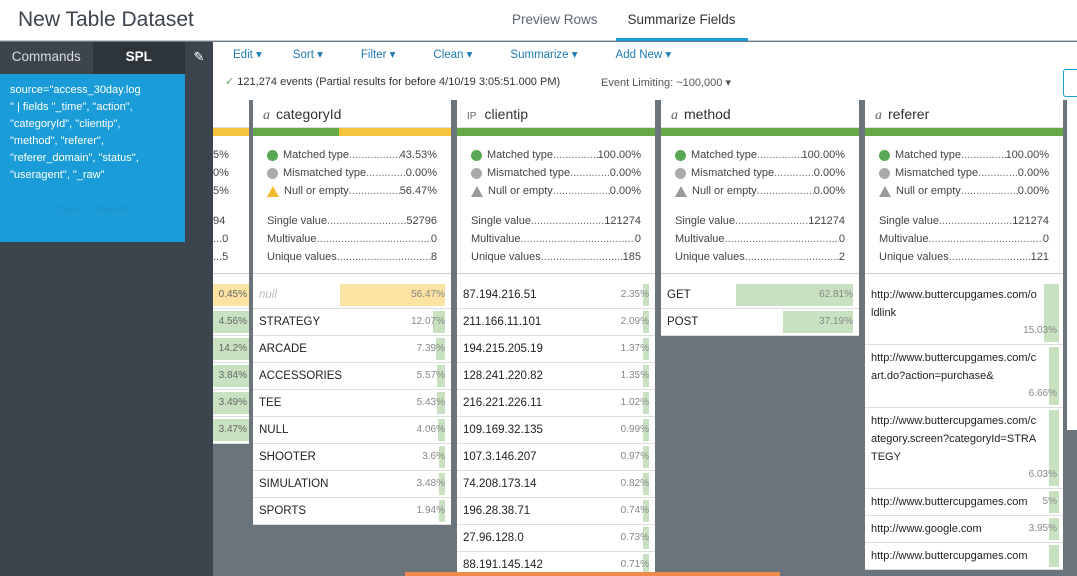 This screenshot has width=1077, height=576. I want to click on column-name: categoryId, so click(309, 114).